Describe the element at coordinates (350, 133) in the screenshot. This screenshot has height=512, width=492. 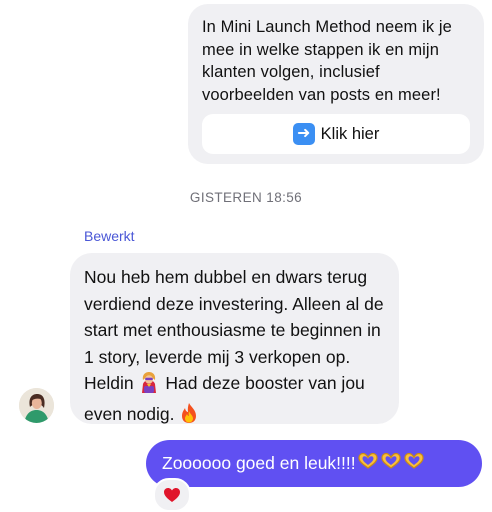
I see `click-here-label: Klik hier` at that location.